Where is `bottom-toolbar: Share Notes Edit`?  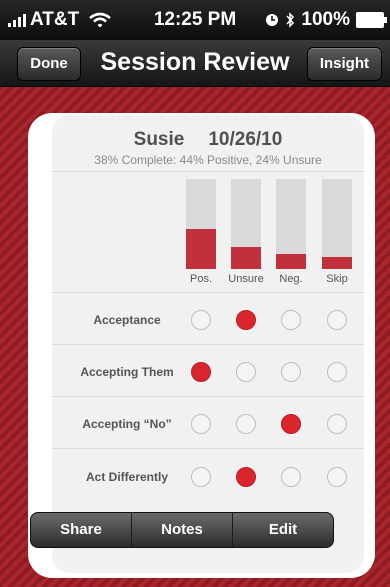
bottom-toolbar: Share Notes Edit is located at coordinates (182, 530).